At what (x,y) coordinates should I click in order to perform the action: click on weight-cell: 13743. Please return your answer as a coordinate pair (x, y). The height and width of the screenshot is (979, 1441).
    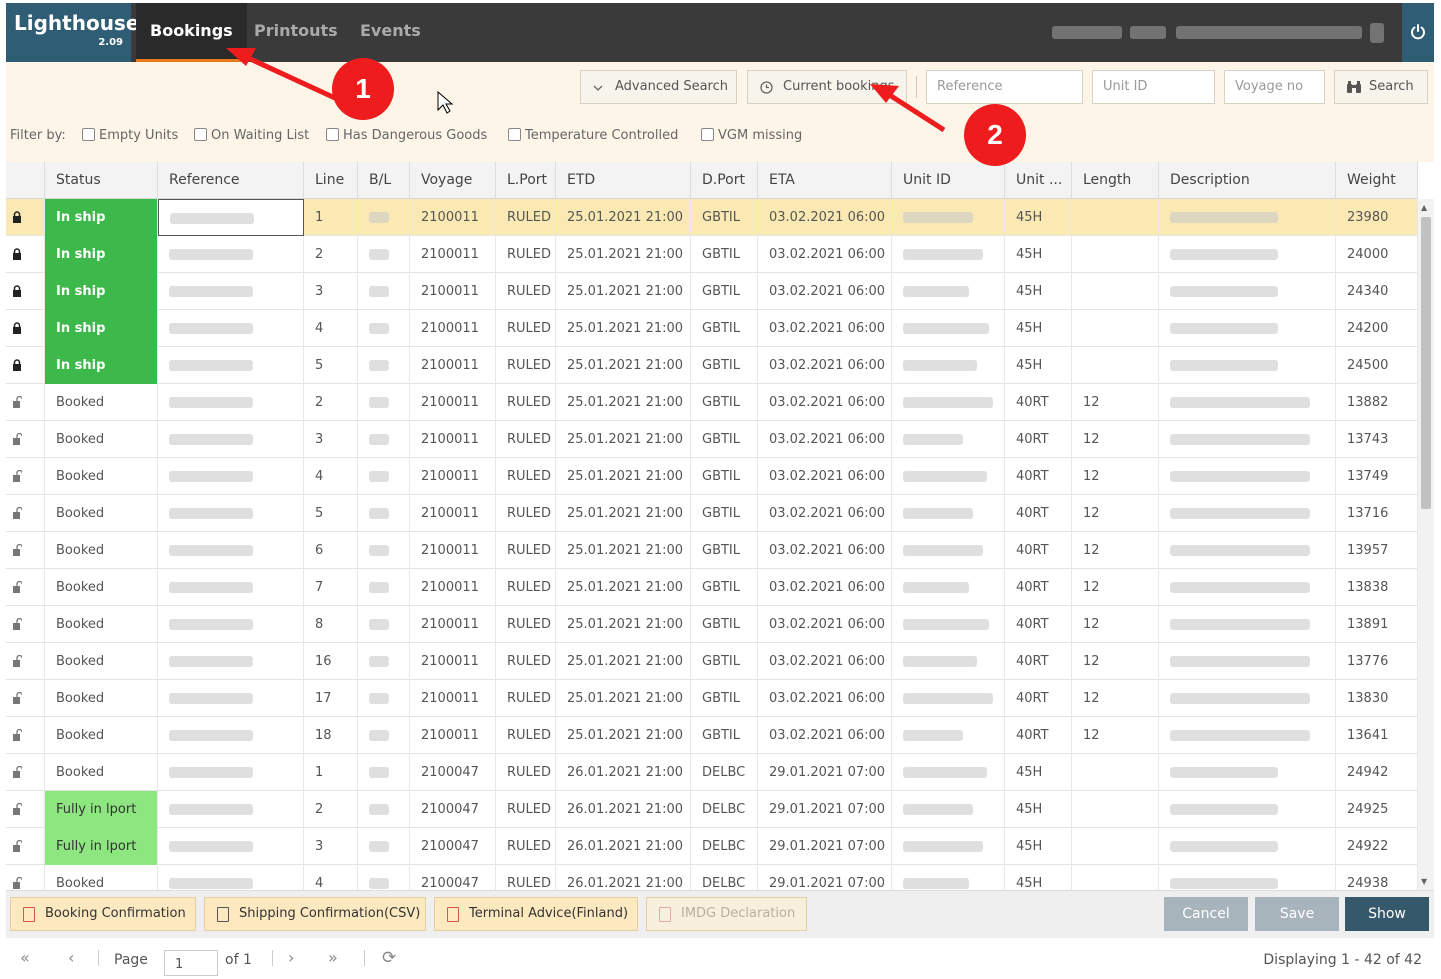
    Looking at the image, I should click on (1377, 439).